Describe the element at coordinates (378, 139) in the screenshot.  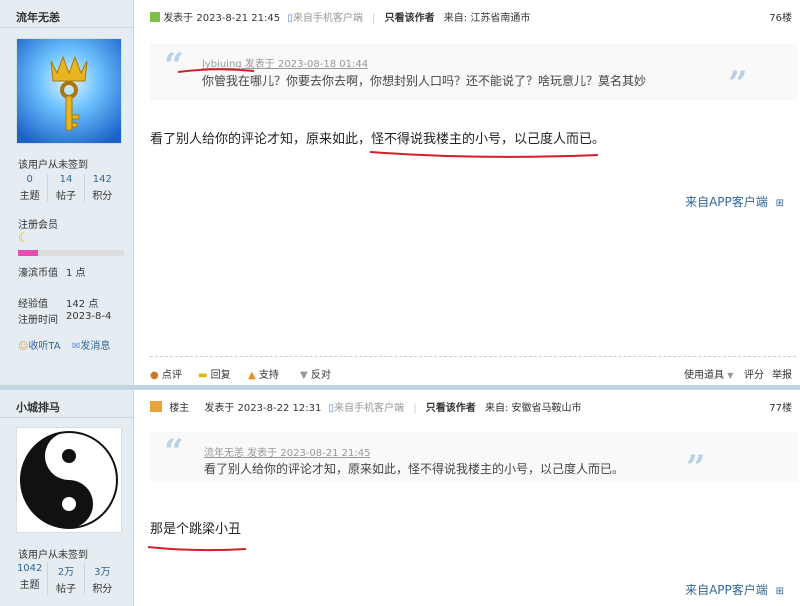
I see `post-content: 看了别人给你的评论才知，原来如此，怪不得说我楼主的小号，以己度人而已。` at that location.